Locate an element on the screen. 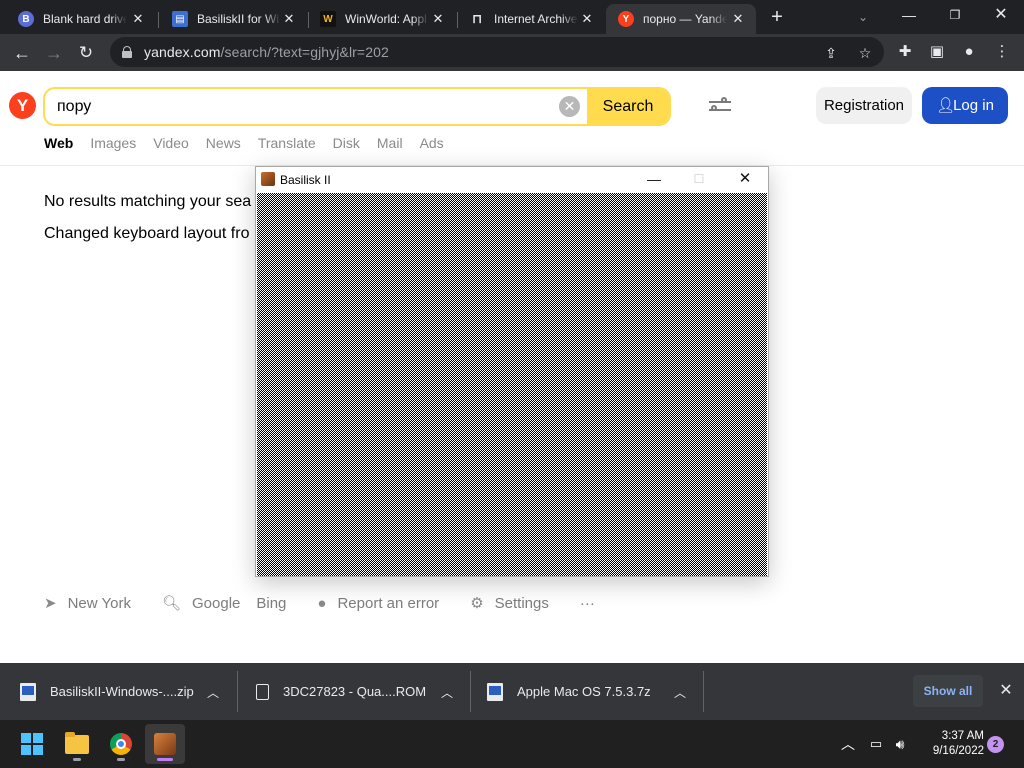 The width and height of the screenshot is (1024, 768). tab-images: Images is located at coordinates (113, 143).